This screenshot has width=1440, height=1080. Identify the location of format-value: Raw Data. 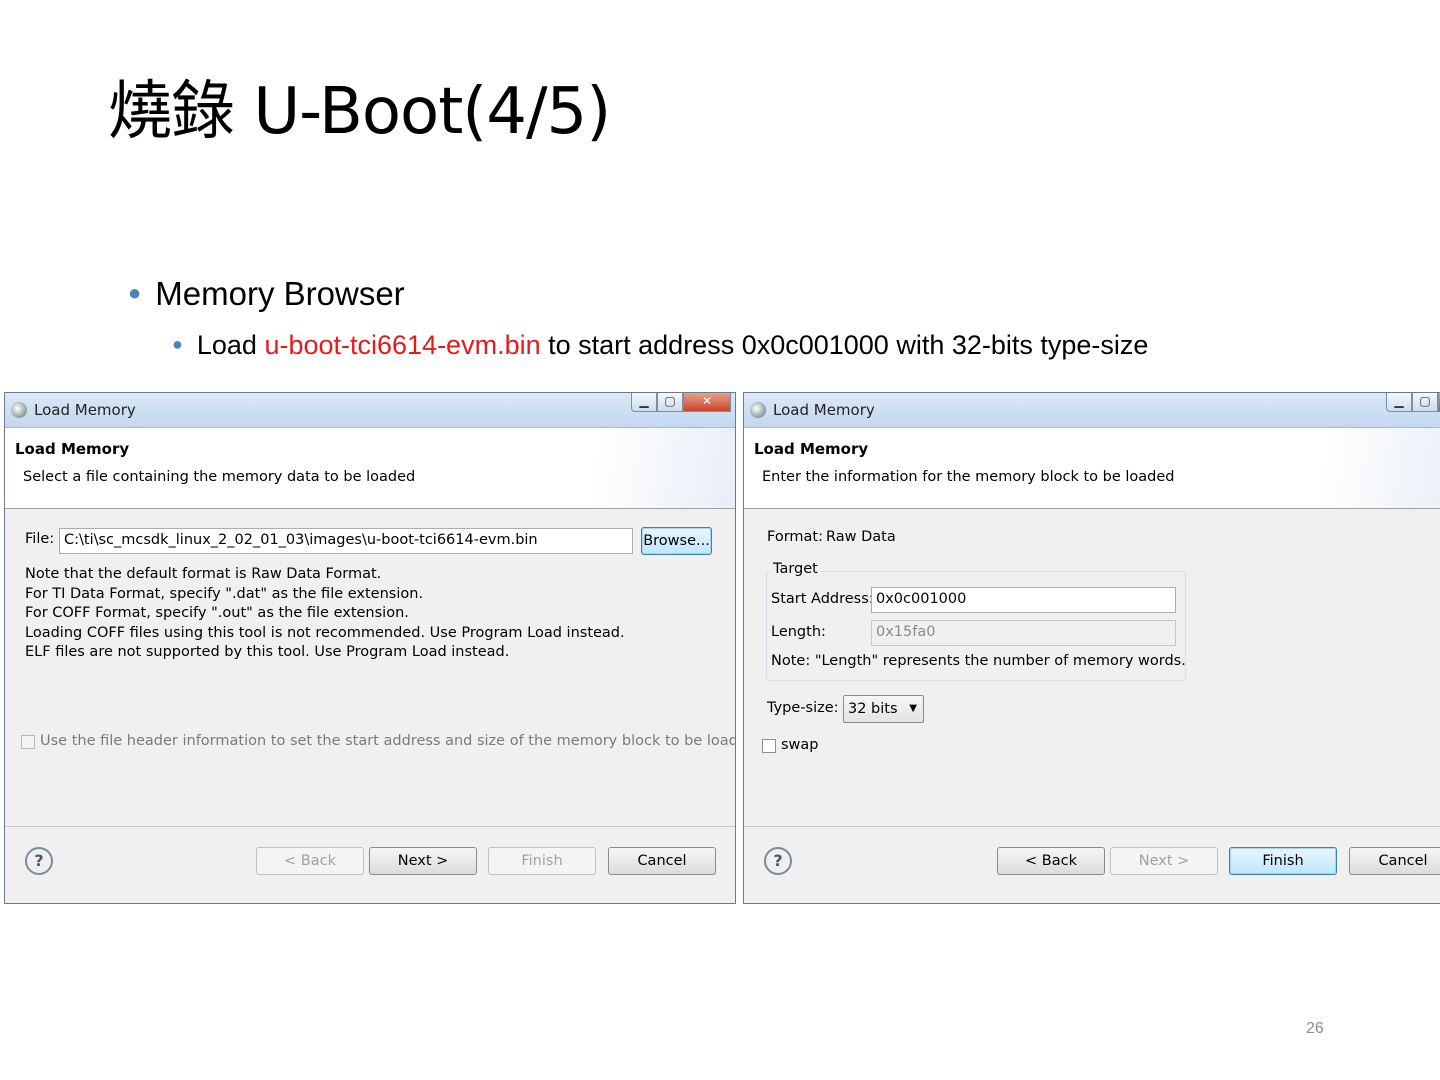
(861, 537).